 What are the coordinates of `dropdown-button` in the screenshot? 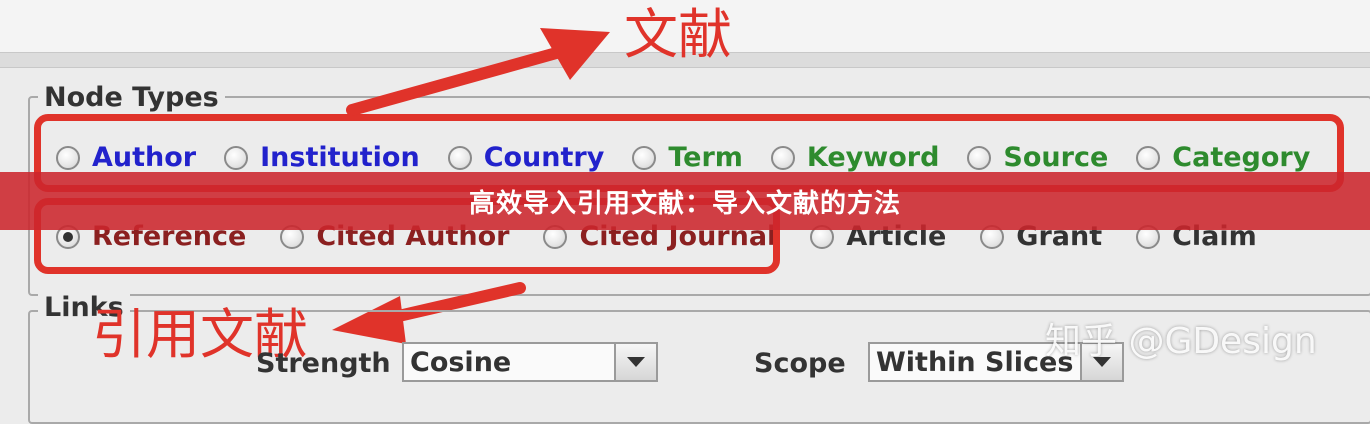 It's located at (635, 362).